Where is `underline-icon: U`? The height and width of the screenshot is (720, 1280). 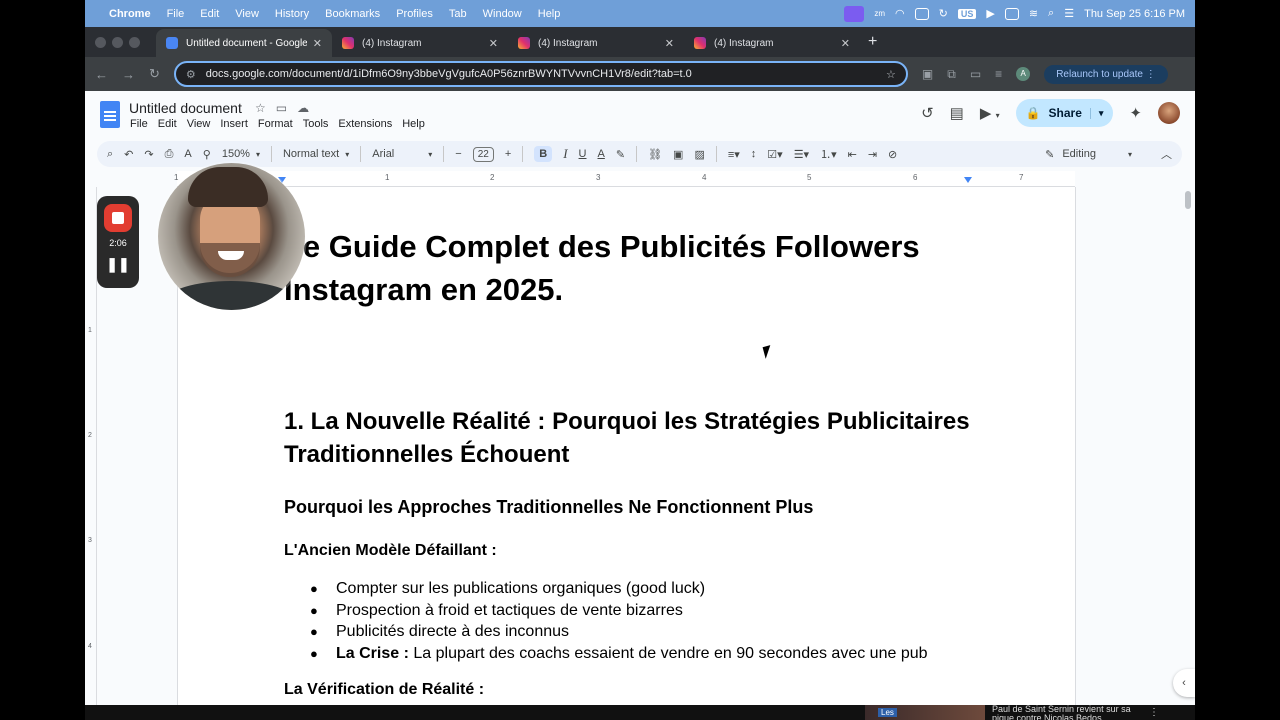 underline-icon: U is located at coordinates (583, 154).